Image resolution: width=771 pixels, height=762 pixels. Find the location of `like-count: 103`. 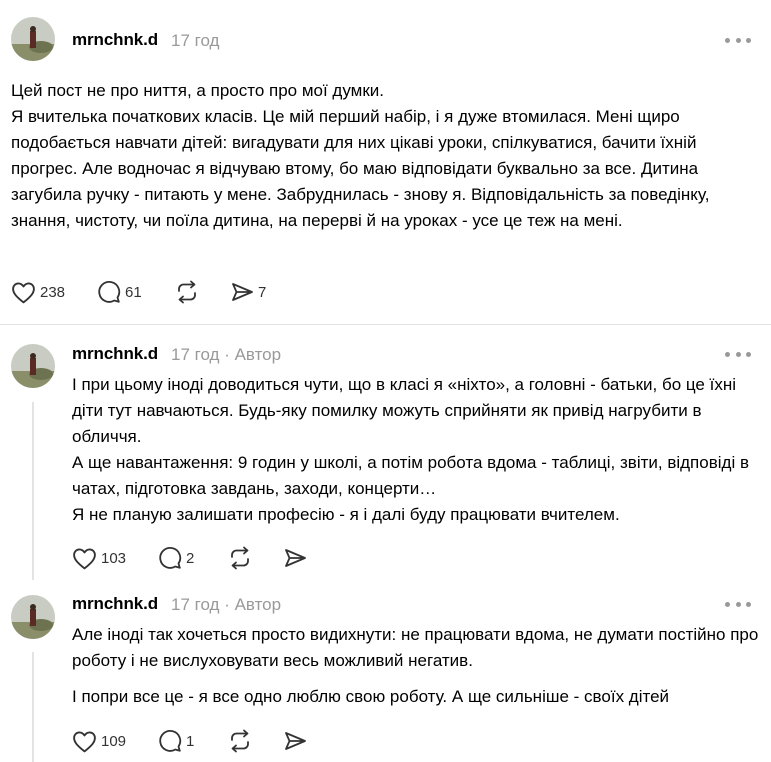

like-count: 103 is located at coordinates (114, 558).